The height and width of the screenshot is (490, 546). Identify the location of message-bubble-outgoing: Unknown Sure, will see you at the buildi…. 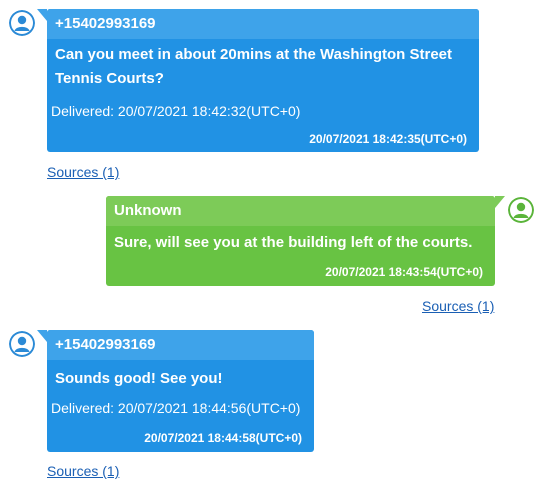
(305, 241).